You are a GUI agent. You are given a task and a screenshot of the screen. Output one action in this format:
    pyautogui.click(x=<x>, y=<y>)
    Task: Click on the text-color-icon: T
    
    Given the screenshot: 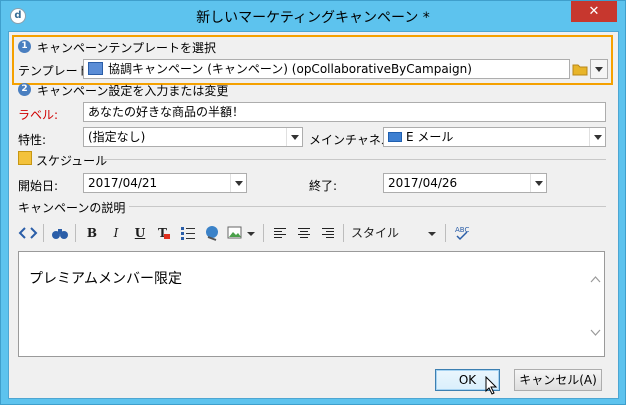 What is the action you would take?
    pyautogui.click(x=164, y=233)
    